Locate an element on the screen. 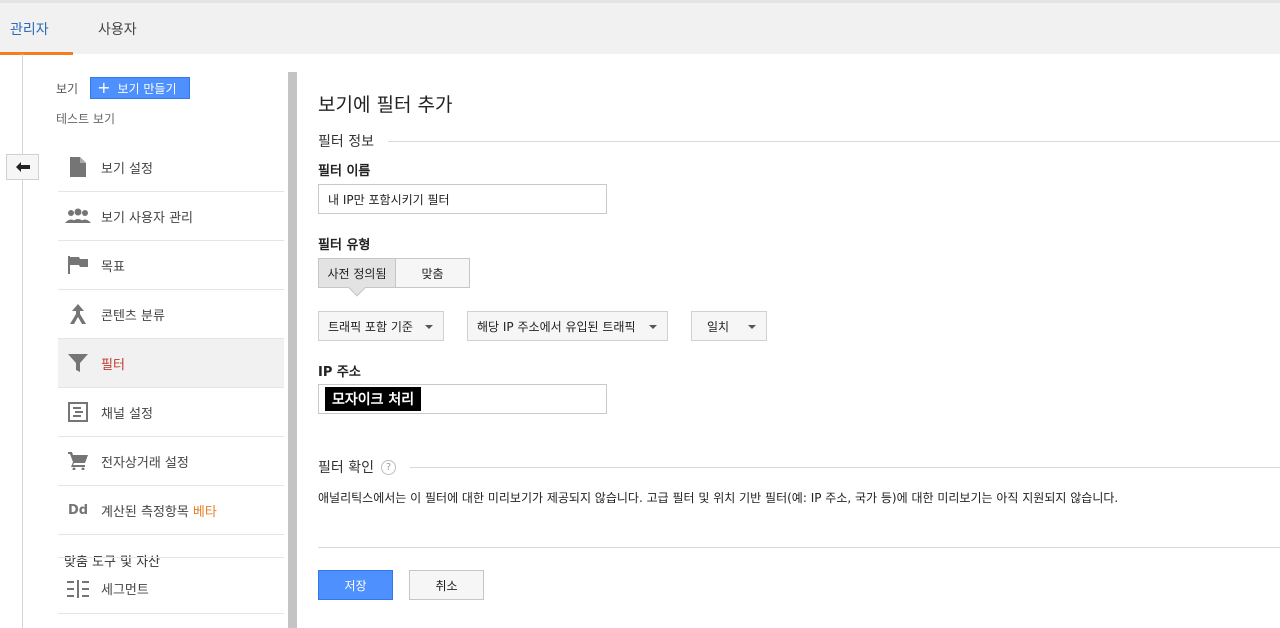  nav-item-ecommerce-settings: 전자상거래 설정 is located at coordinates (171, 461).